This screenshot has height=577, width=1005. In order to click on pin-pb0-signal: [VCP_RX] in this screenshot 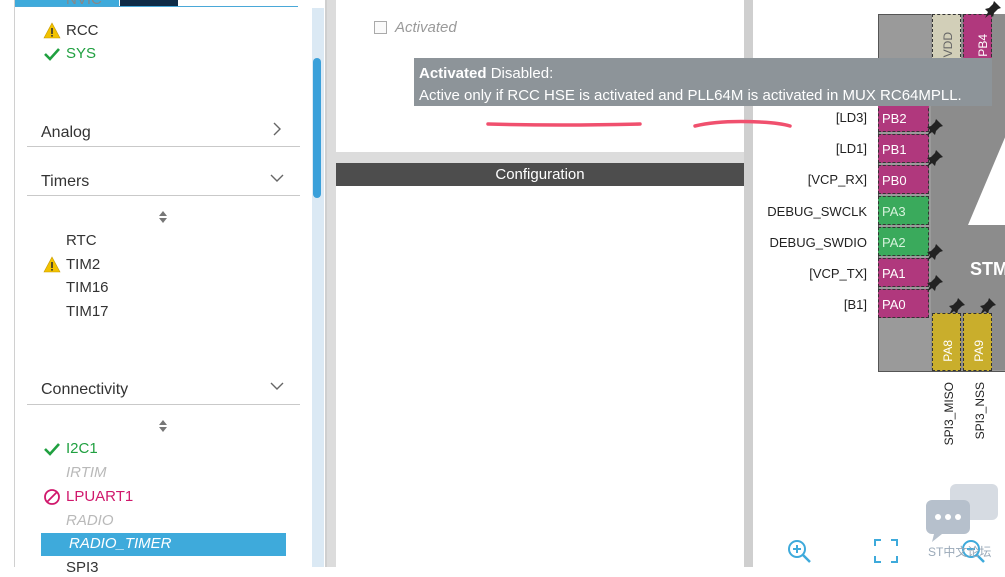, I will do `click(837, 179)`.